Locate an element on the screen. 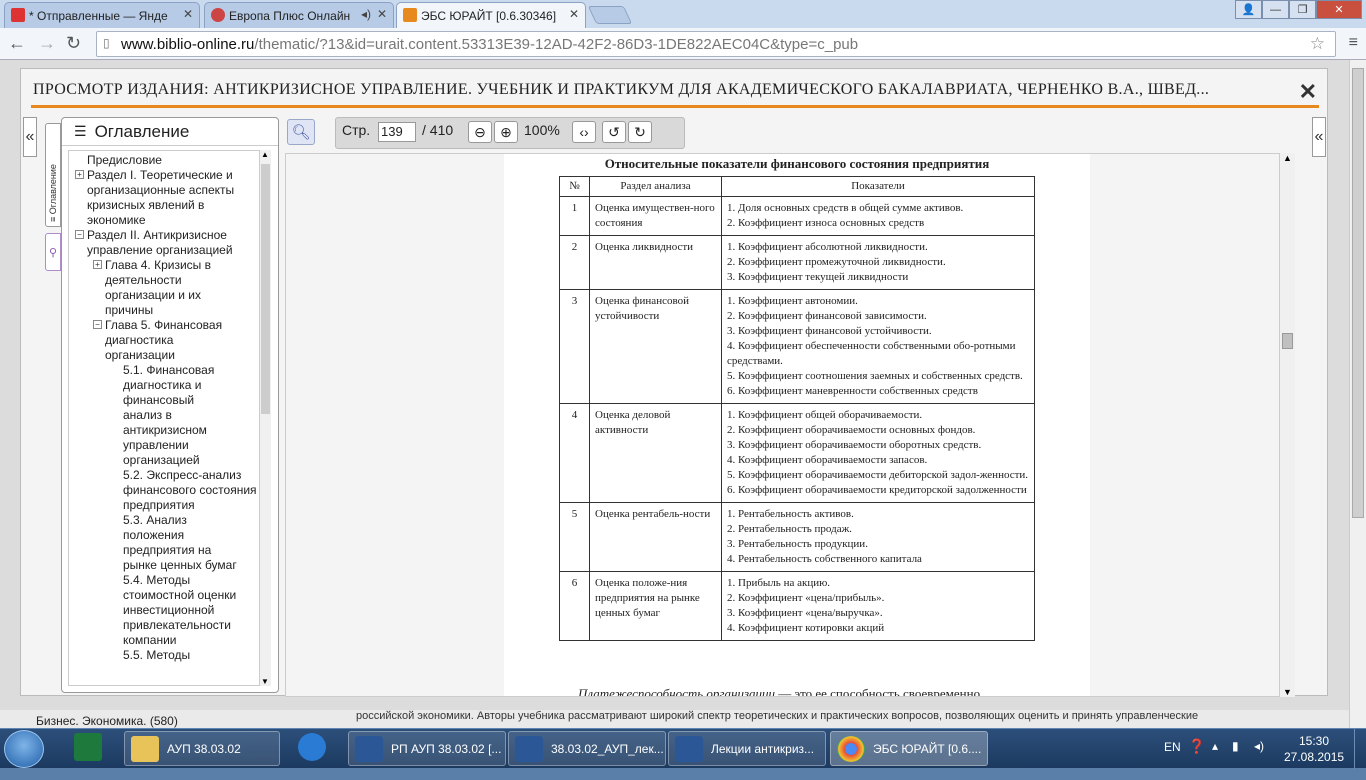  task-label: АУП 38.03.02 is located at coordinates (204, 748).